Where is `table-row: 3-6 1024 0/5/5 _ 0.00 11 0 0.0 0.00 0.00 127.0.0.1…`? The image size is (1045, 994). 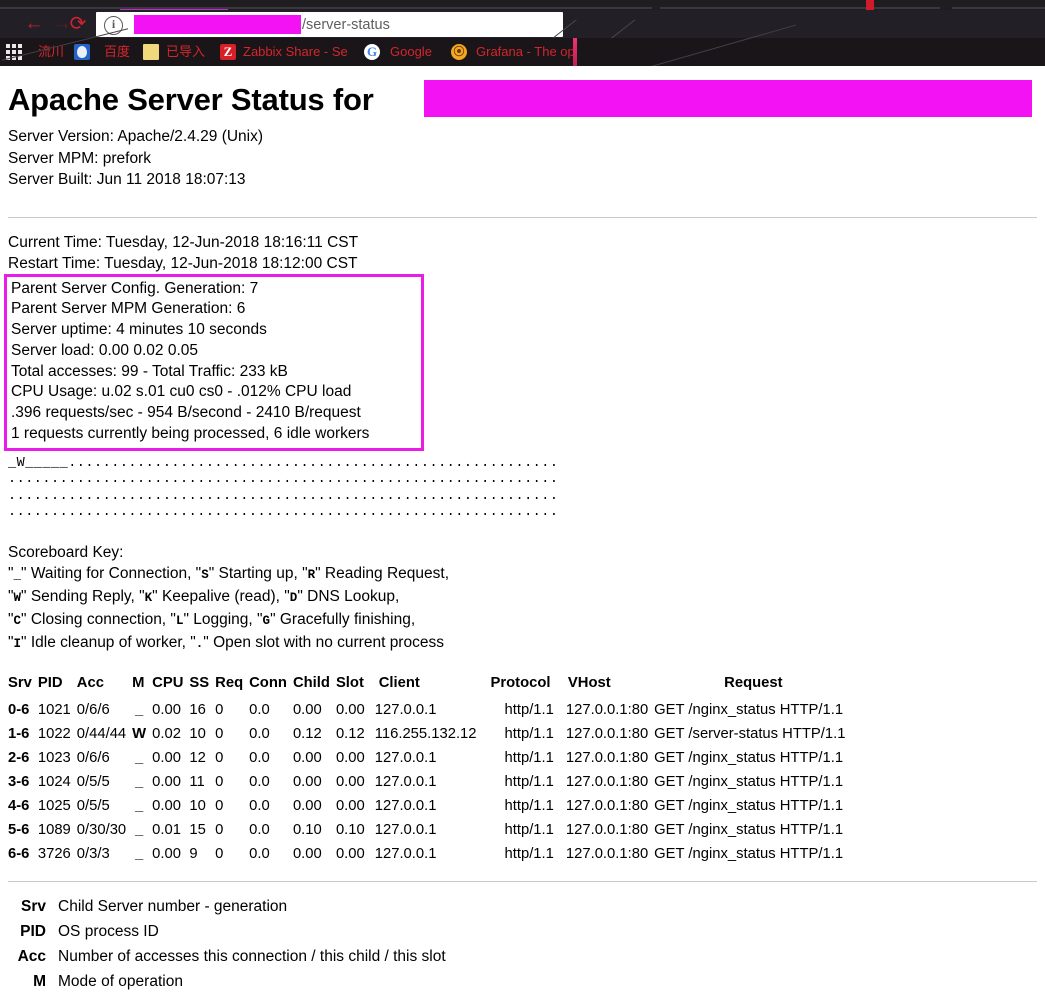
table-row: 3-6 1024 0/5/5 _ 0.00 11 0 0.0 0.00 0.00 127.0.0.1… is located at coordinates (429, 783).